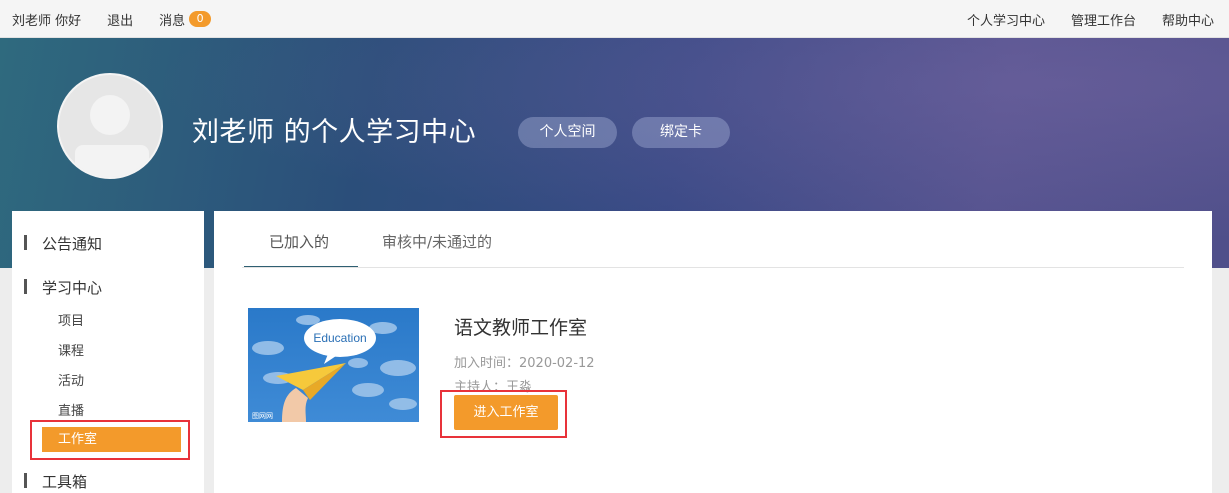 This screenshot has height=493, width=1229. I want to click on nav-help-center: 帮助中心, so click(1188, 19).